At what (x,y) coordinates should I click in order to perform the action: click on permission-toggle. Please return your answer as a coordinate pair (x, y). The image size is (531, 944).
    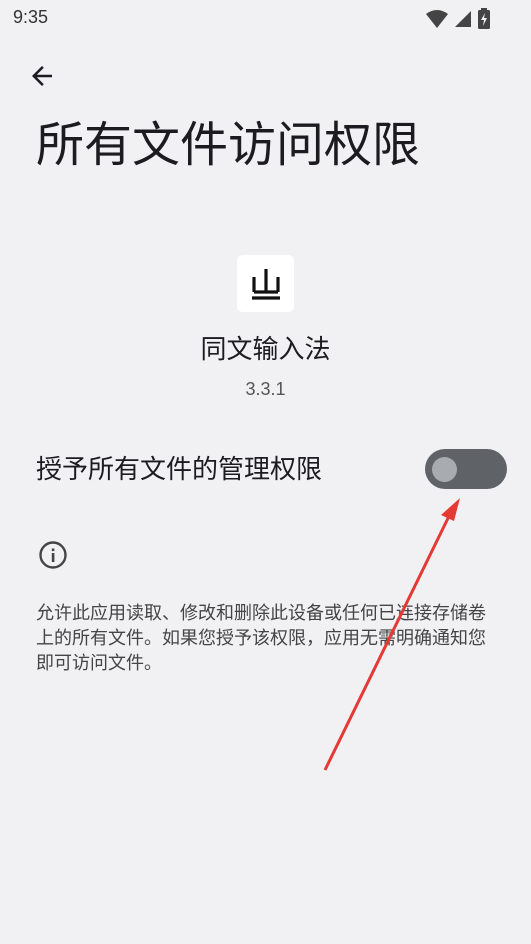
    Looking at the image, I should click on (466, 469).